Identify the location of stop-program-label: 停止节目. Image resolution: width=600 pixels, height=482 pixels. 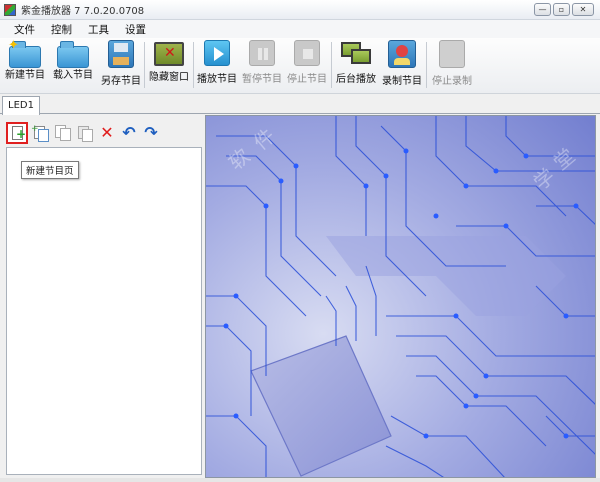
(307, 79).